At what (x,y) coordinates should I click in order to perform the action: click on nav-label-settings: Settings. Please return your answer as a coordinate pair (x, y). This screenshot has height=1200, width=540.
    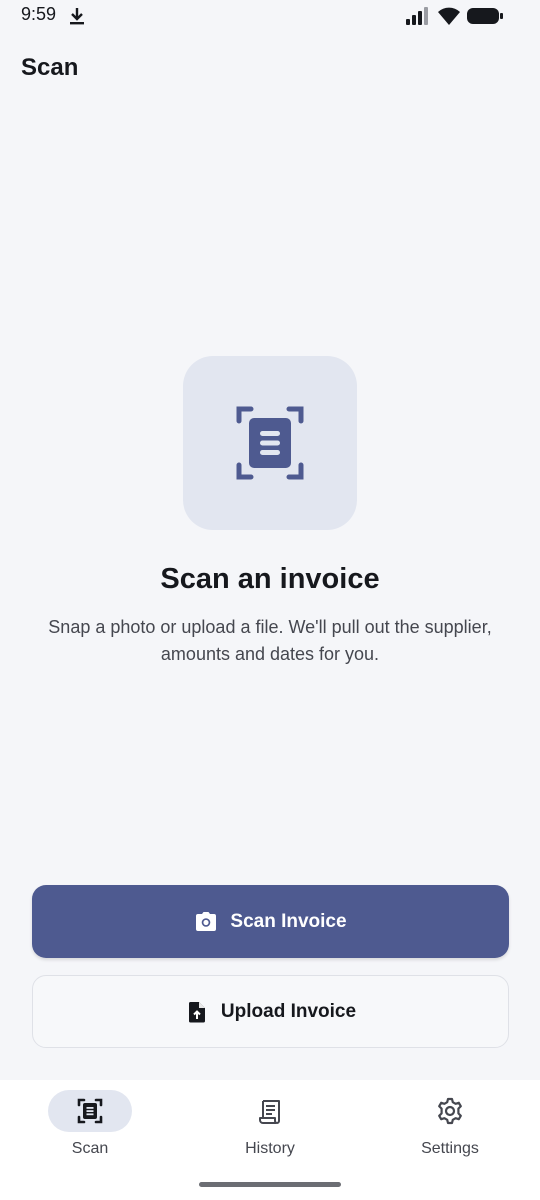
    Looking at the image, I should click on (450, 1148).